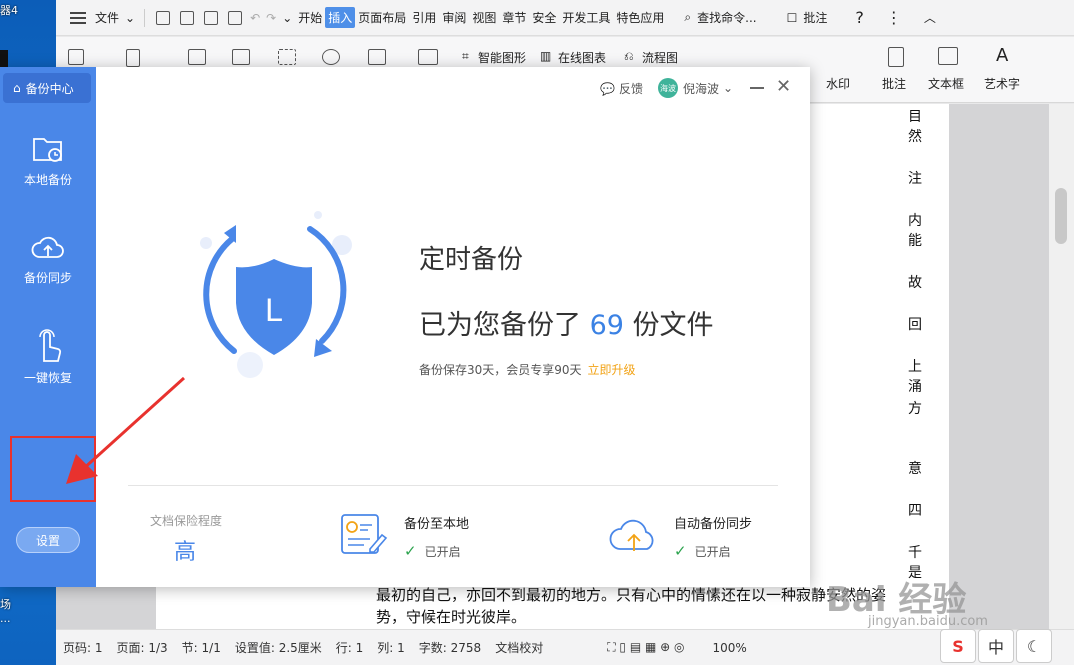  Describe the element at coordinates (996, 646) in the screenshot. I see `input-method-indicator: 中` at that location.